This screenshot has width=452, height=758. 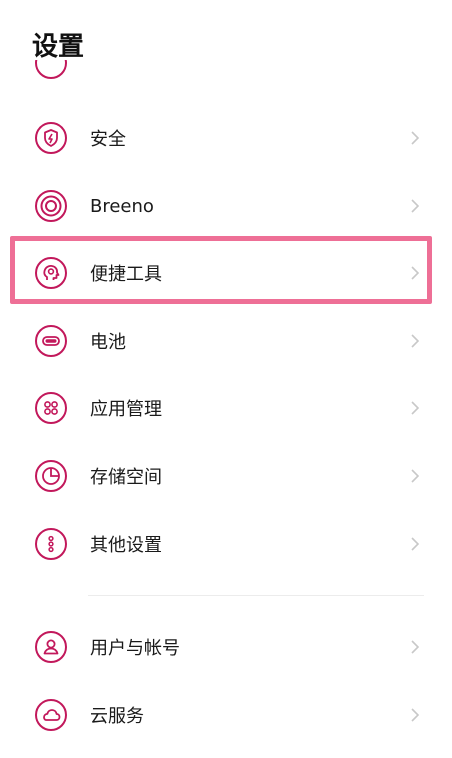 I want to click on settings-item-label: 存储空间, so click(x=126, y=477).